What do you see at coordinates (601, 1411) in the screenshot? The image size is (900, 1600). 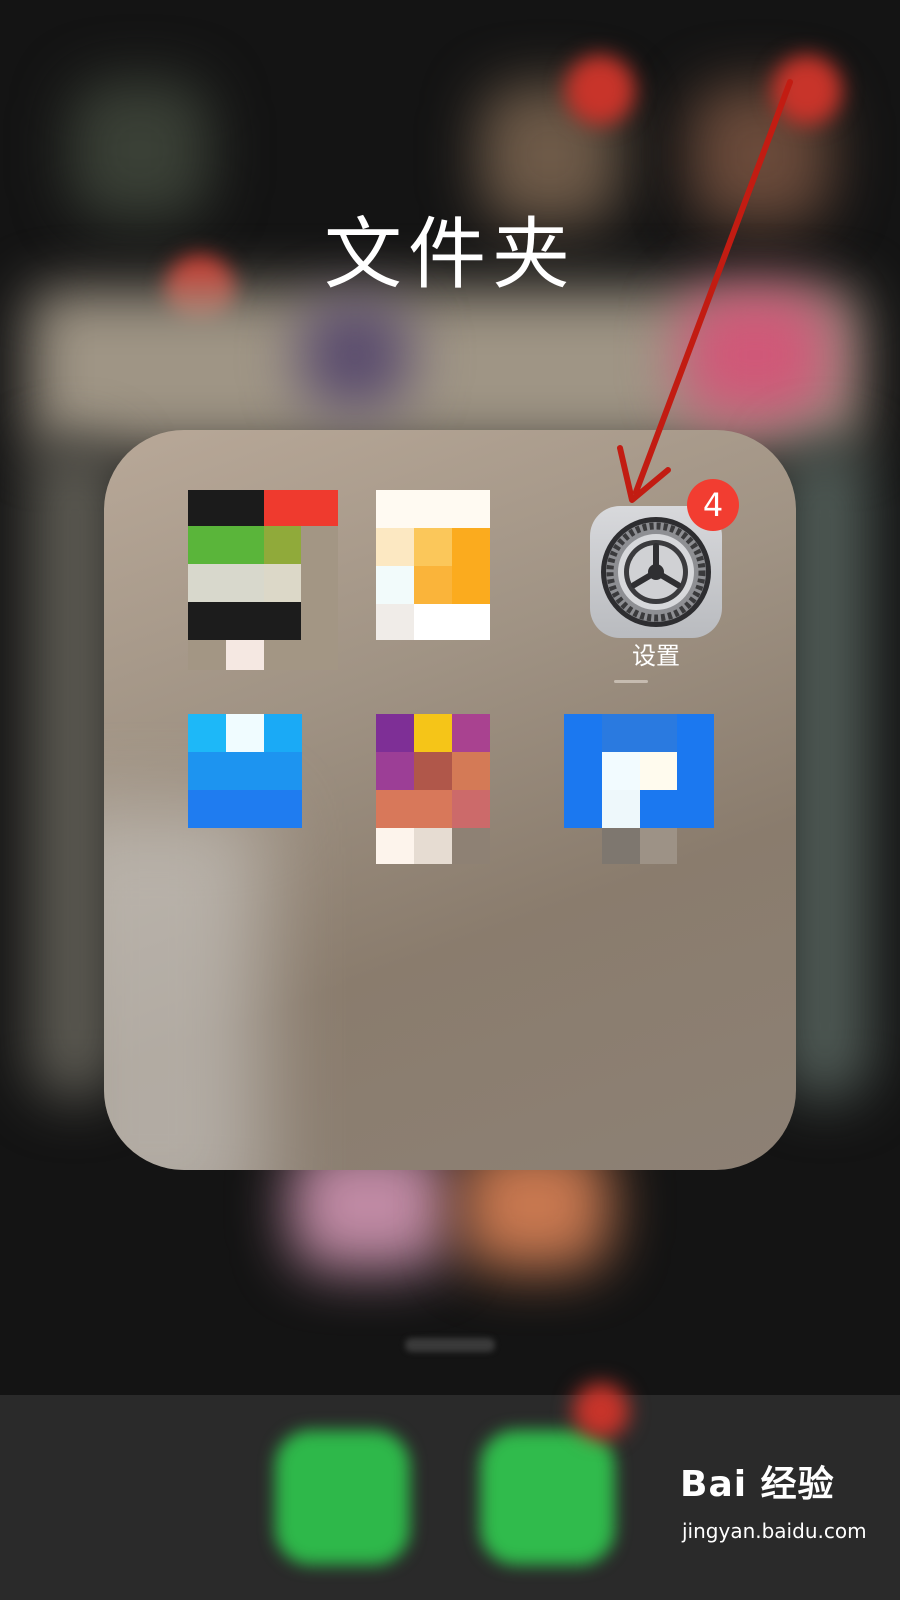 I see `dock-notification-badge` at bounding box center [601, 1411].